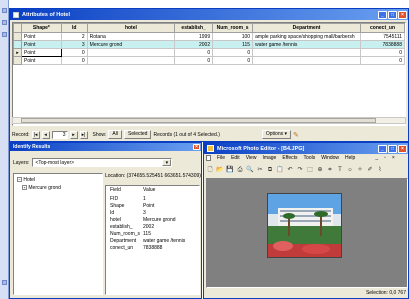  What do you see at coordinates (35, 134) in the screenshot?
I see `first-record-button: |◂` at bounding box center [35, 134].